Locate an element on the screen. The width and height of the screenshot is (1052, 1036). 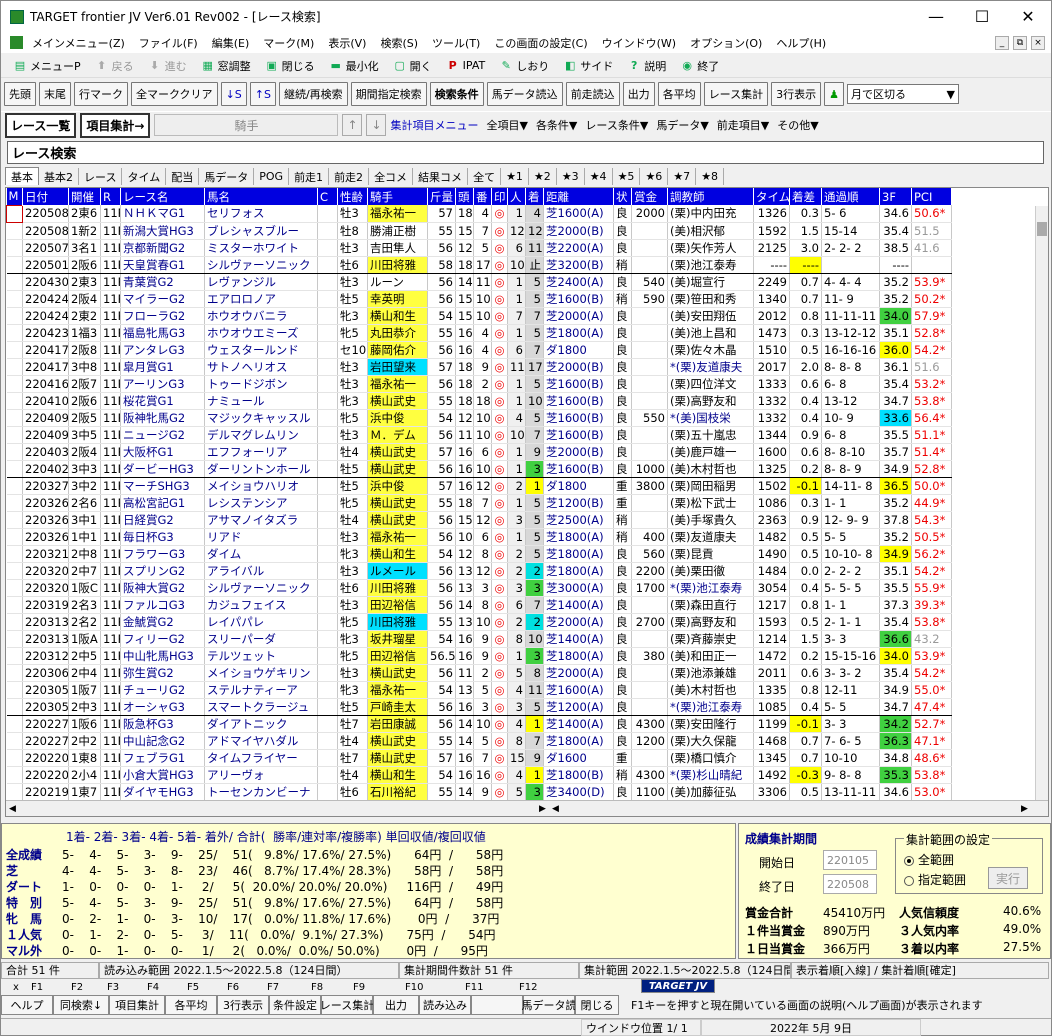
search-toolbar-button: 期間指定検索 is located at coordinates (388, 94).